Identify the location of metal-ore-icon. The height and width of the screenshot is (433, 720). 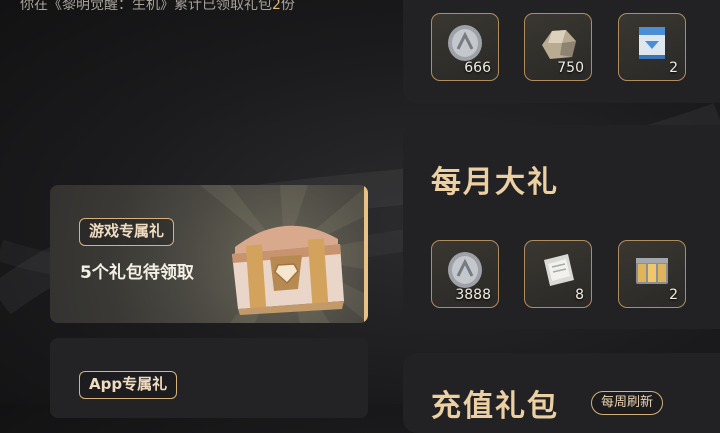
(559, 44).